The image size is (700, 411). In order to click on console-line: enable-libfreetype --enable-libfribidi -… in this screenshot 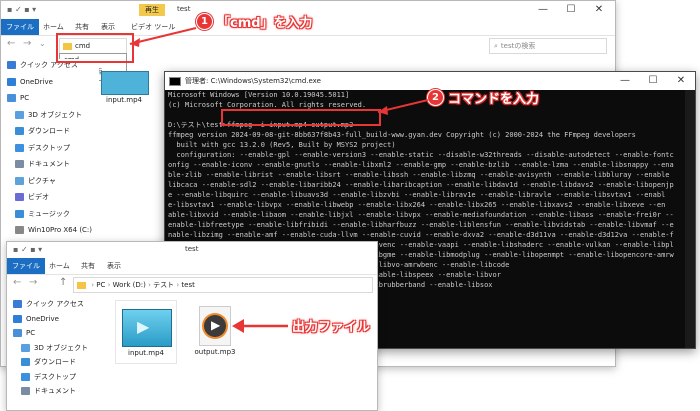, I will do `click(421, 225)`.